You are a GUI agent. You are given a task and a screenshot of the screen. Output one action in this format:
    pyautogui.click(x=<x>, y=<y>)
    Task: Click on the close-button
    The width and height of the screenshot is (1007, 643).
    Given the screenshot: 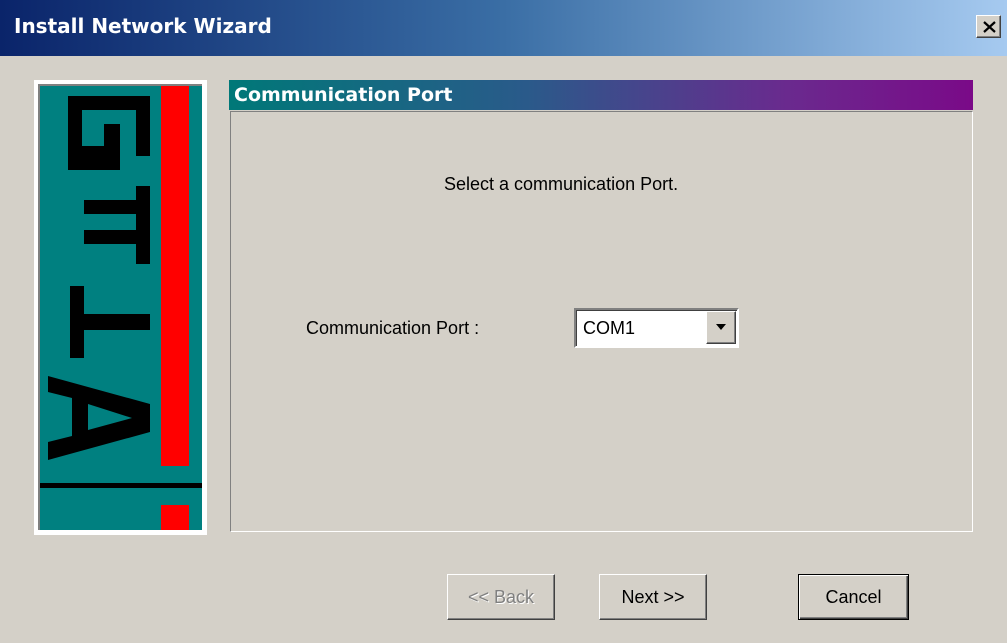 What is the action you would take?
    pyautogui.click(x=988, y=26)
    